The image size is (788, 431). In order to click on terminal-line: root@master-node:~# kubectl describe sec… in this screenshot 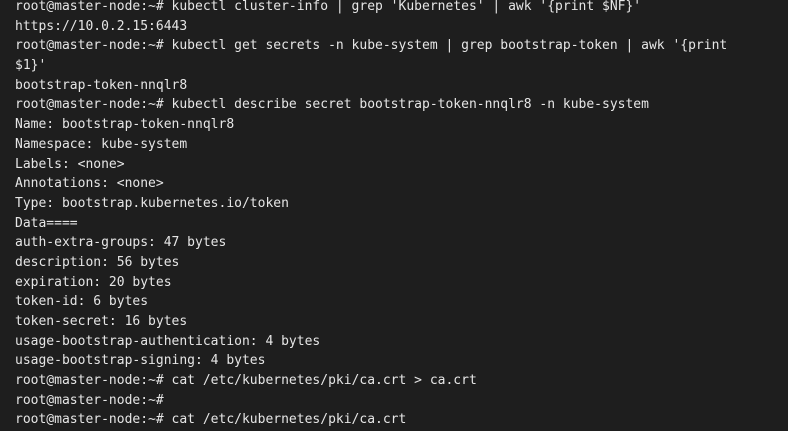, I will do `click(332, 105)`.